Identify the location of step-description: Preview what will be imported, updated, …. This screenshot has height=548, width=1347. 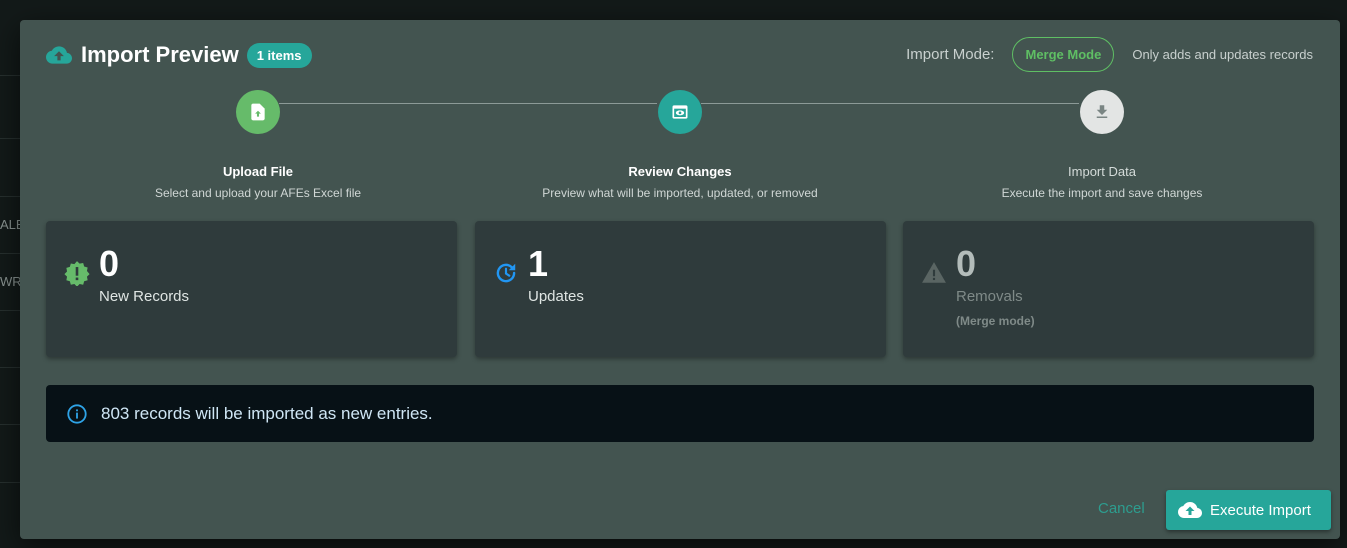
(680, 193).